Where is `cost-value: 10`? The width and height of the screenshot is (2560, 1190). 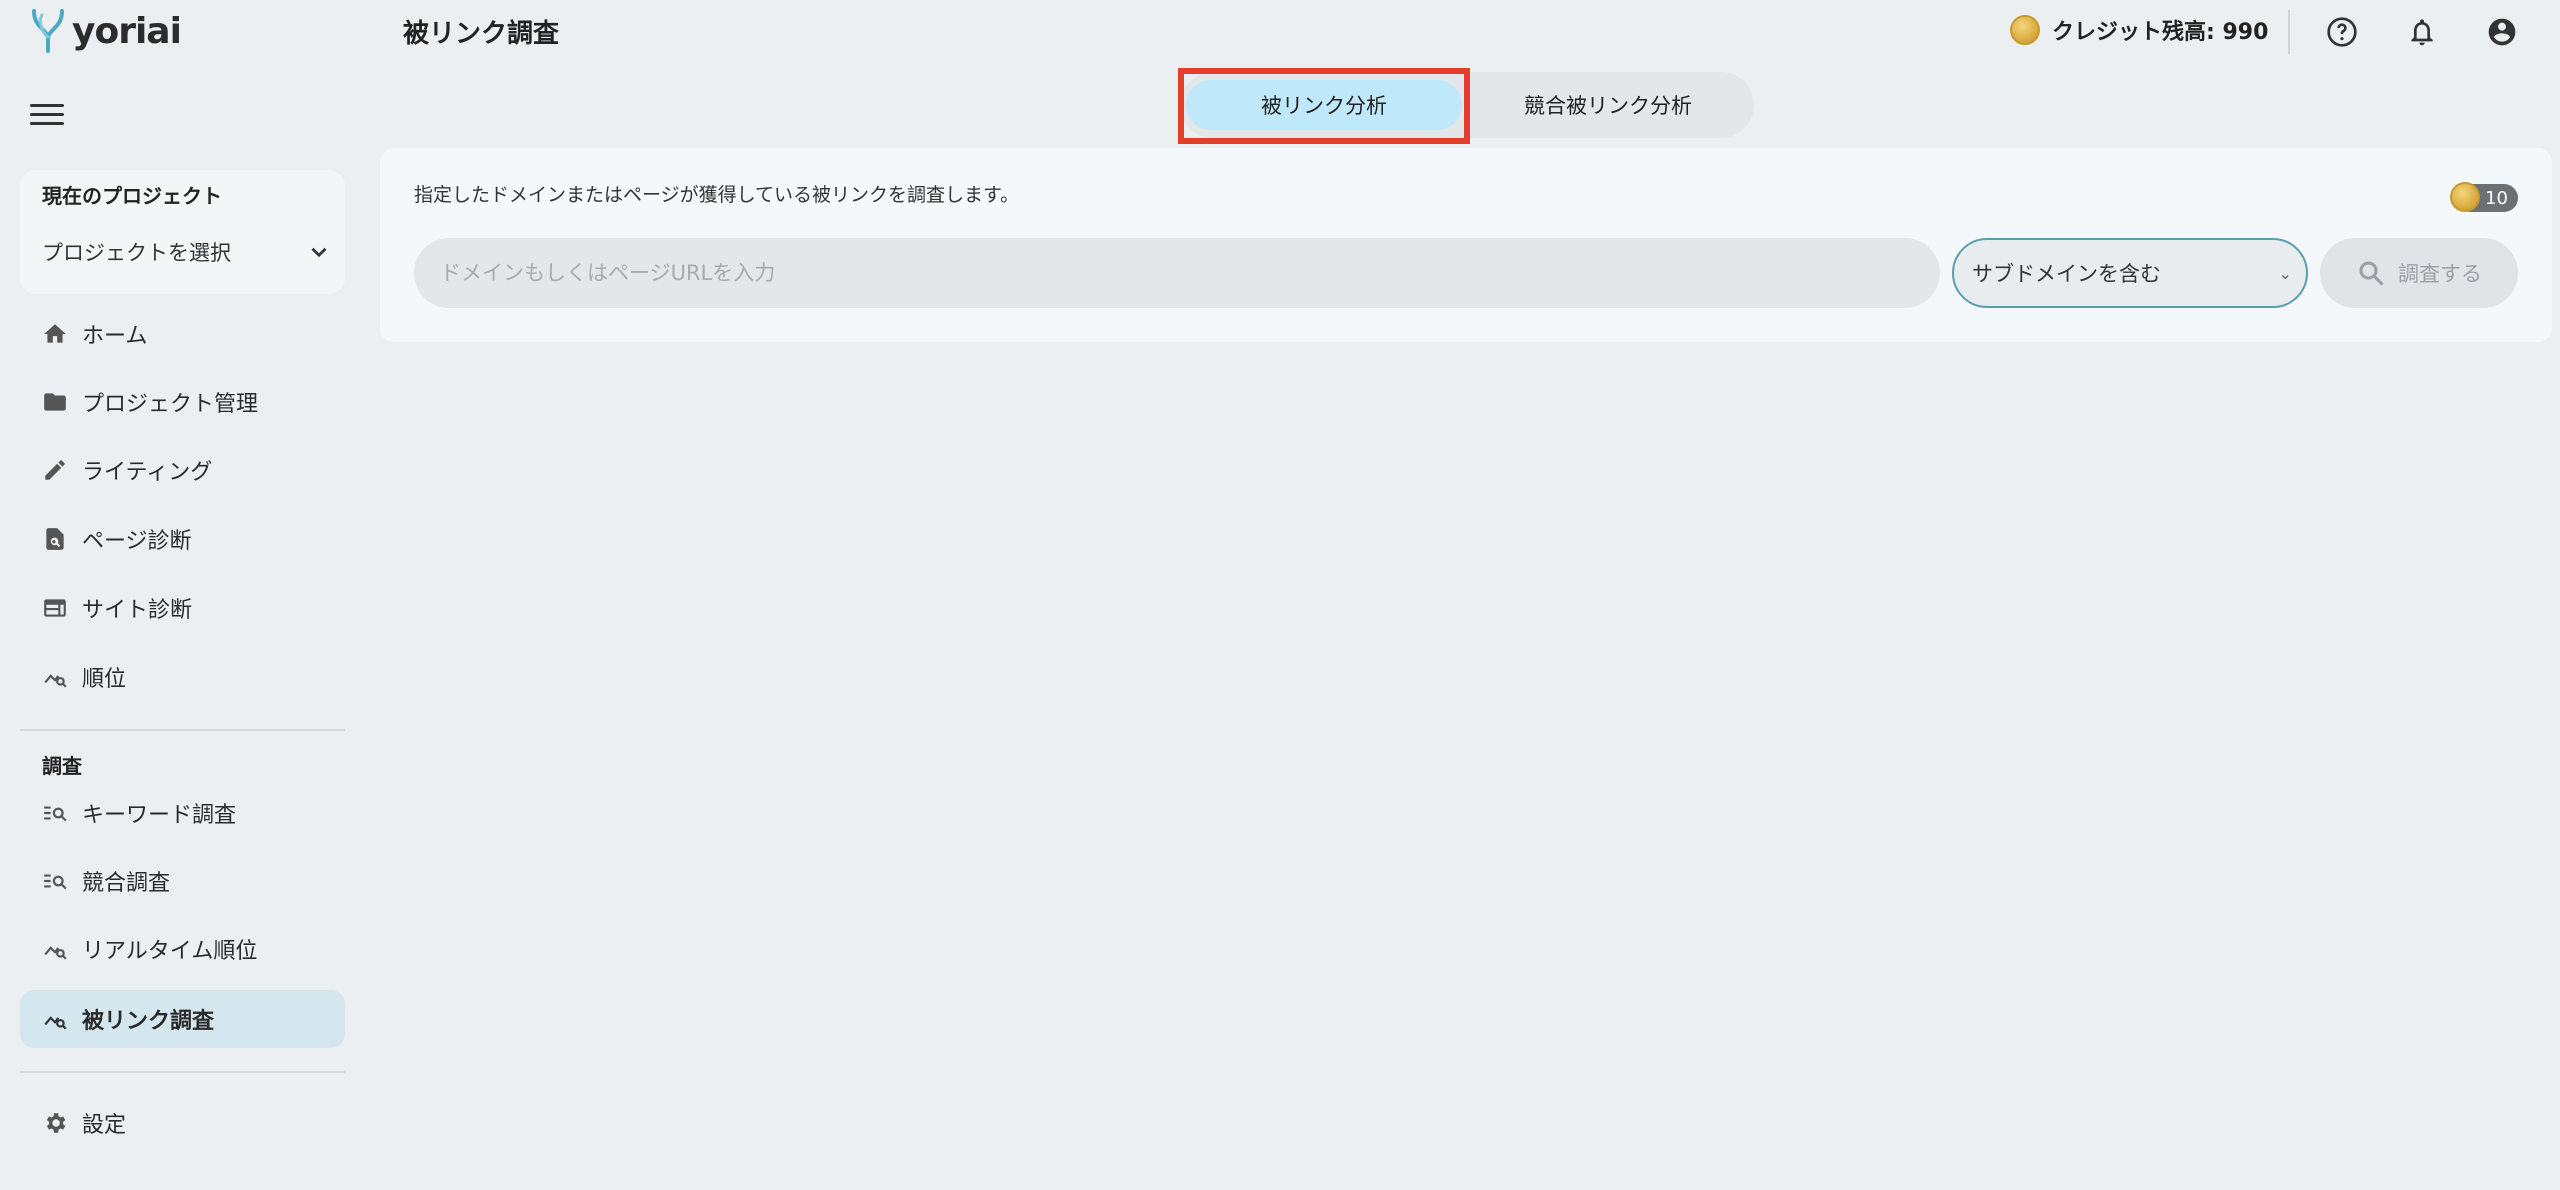
cost-value: 10 is located at coordinates (2496, 198).